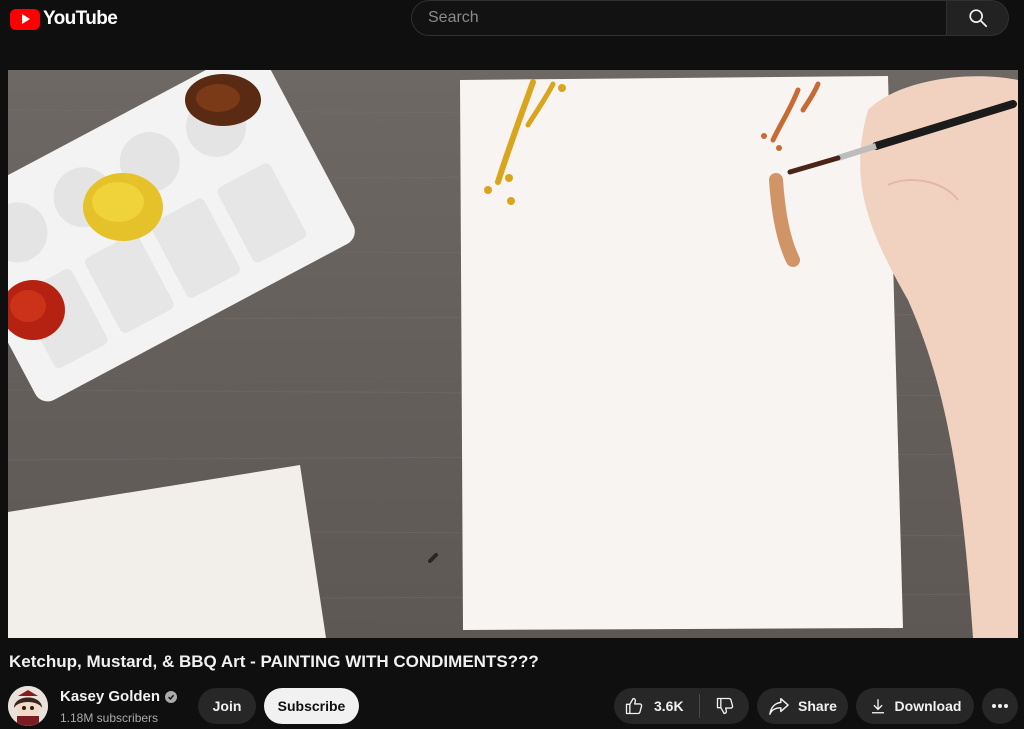 The height and width of the screenshot is (729, 1024). What do you see at coordinates (779, 706) in the screenshot?
I see `share-arrow-icon` at bounding box center [779, 706].